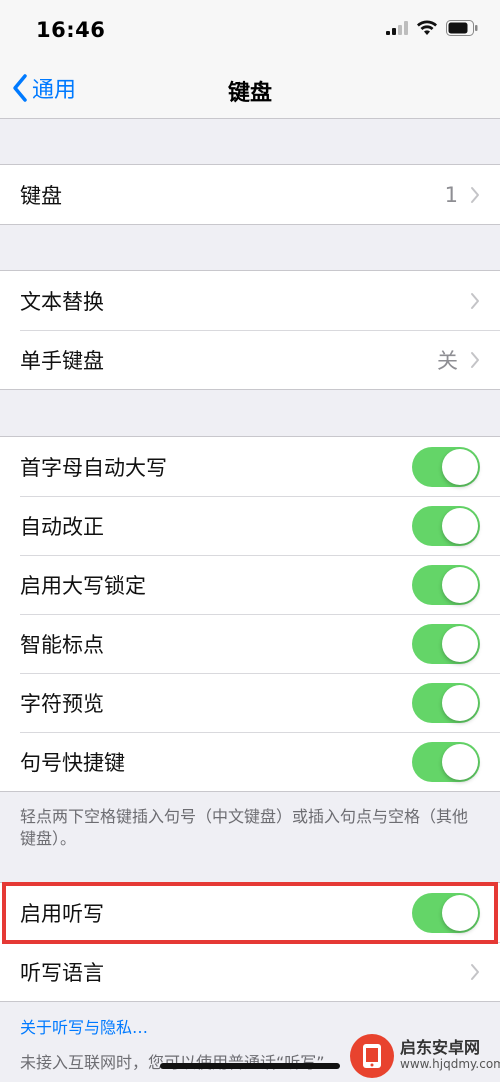 This screenshot has height=1082, width=500. What do you see at coordinates (250, 643) in the screenshot?
I see `smart-punctuation-row: 智能标点` at bounding box center [250, 643].